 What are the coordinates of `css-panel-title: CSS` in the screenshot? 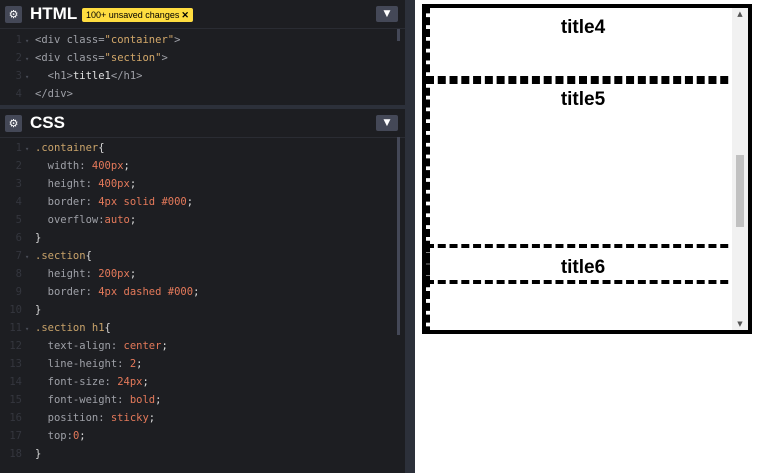 It's located at (47, 122).